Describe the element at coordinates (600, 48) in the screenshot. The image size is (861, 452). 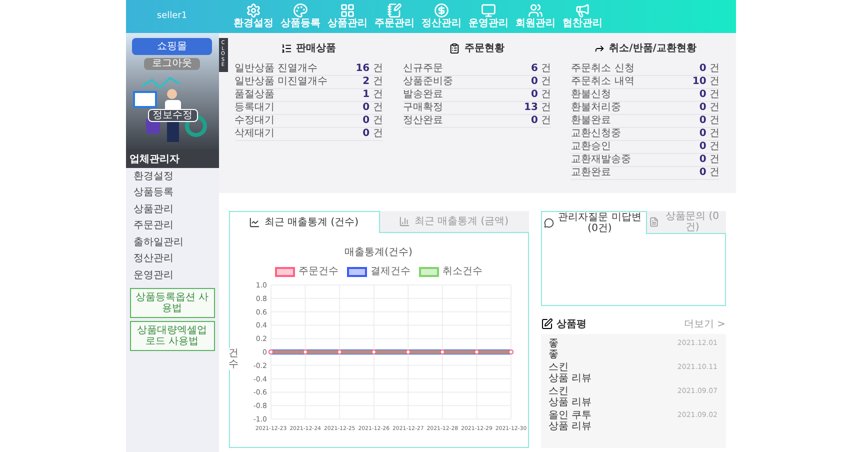
I see `share-arrow-icon` at that location.